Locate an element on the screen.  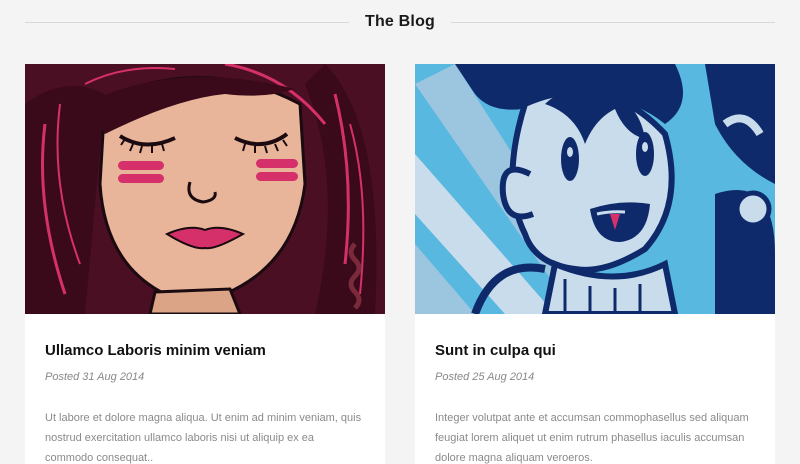
header-rule-left is located at coordinates (187, 22).